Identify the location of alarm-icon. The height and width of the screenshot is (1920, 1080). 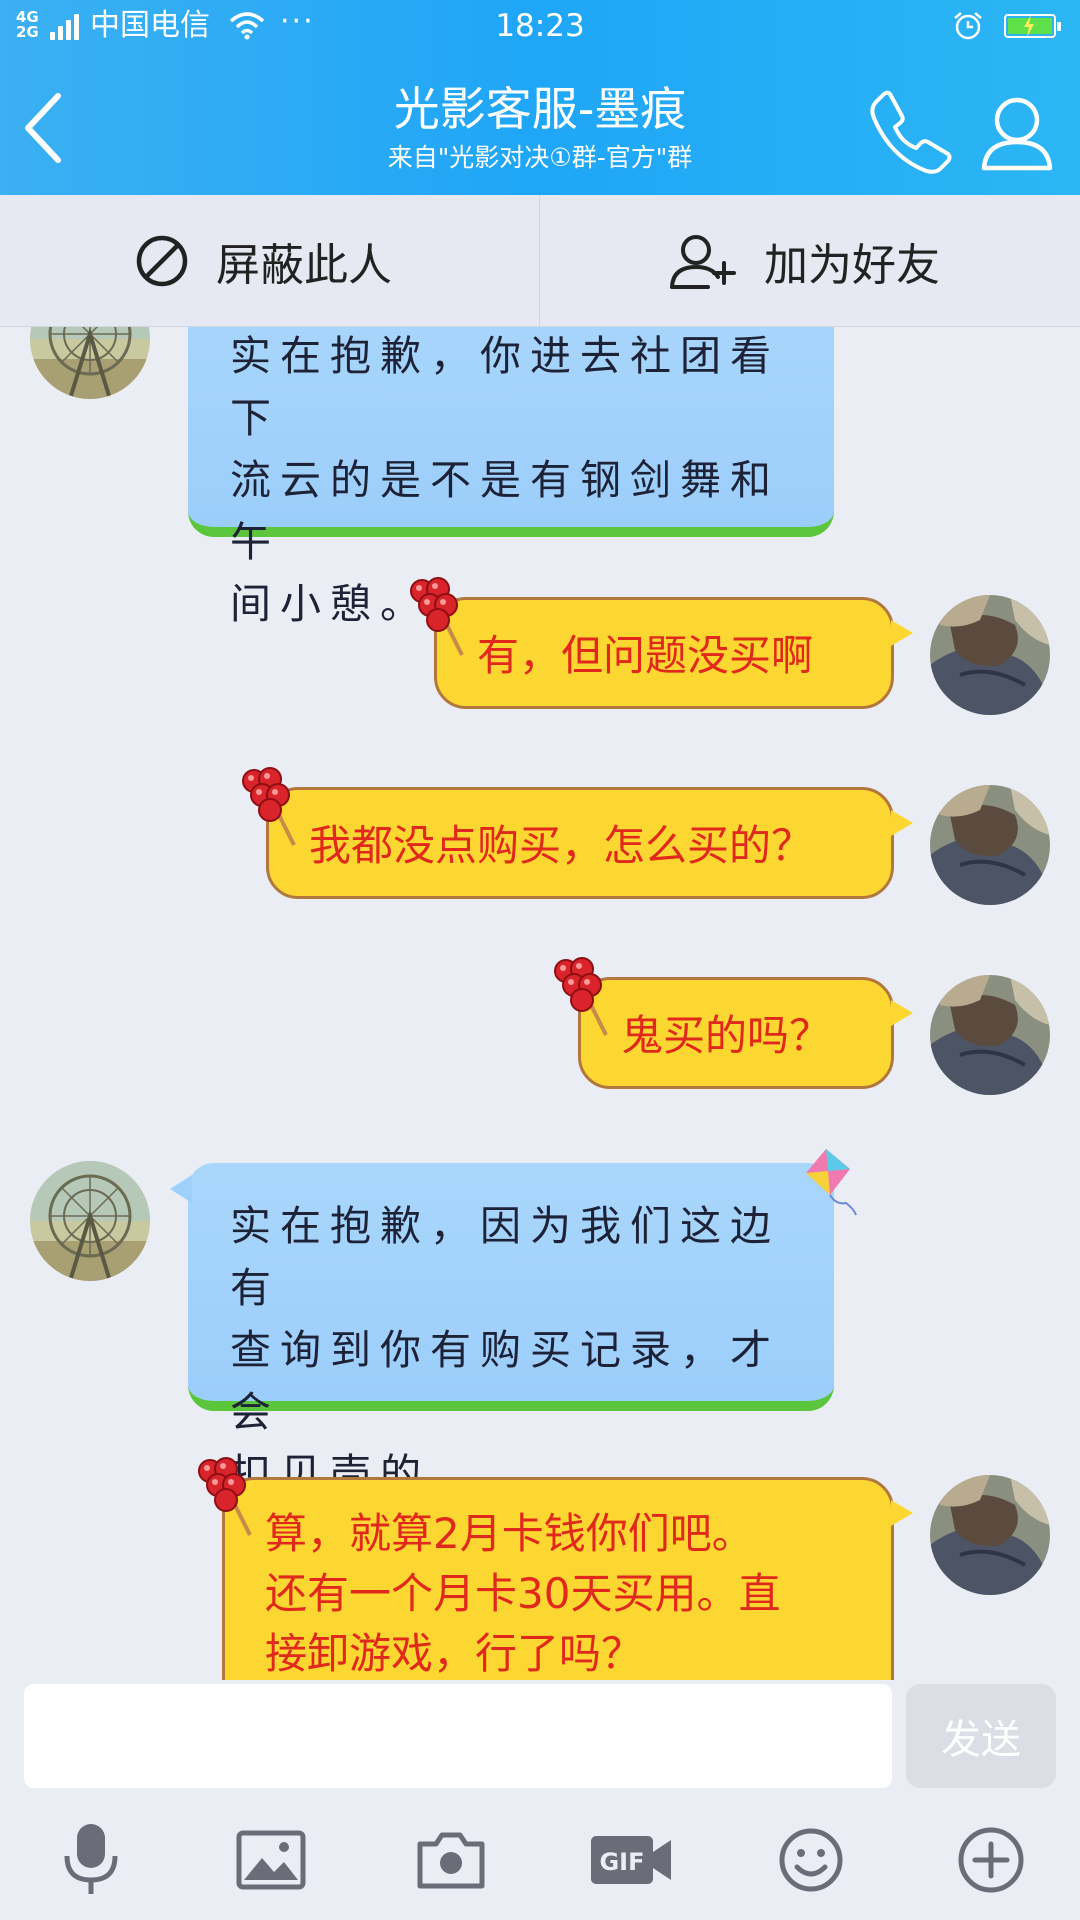
(968, 26).